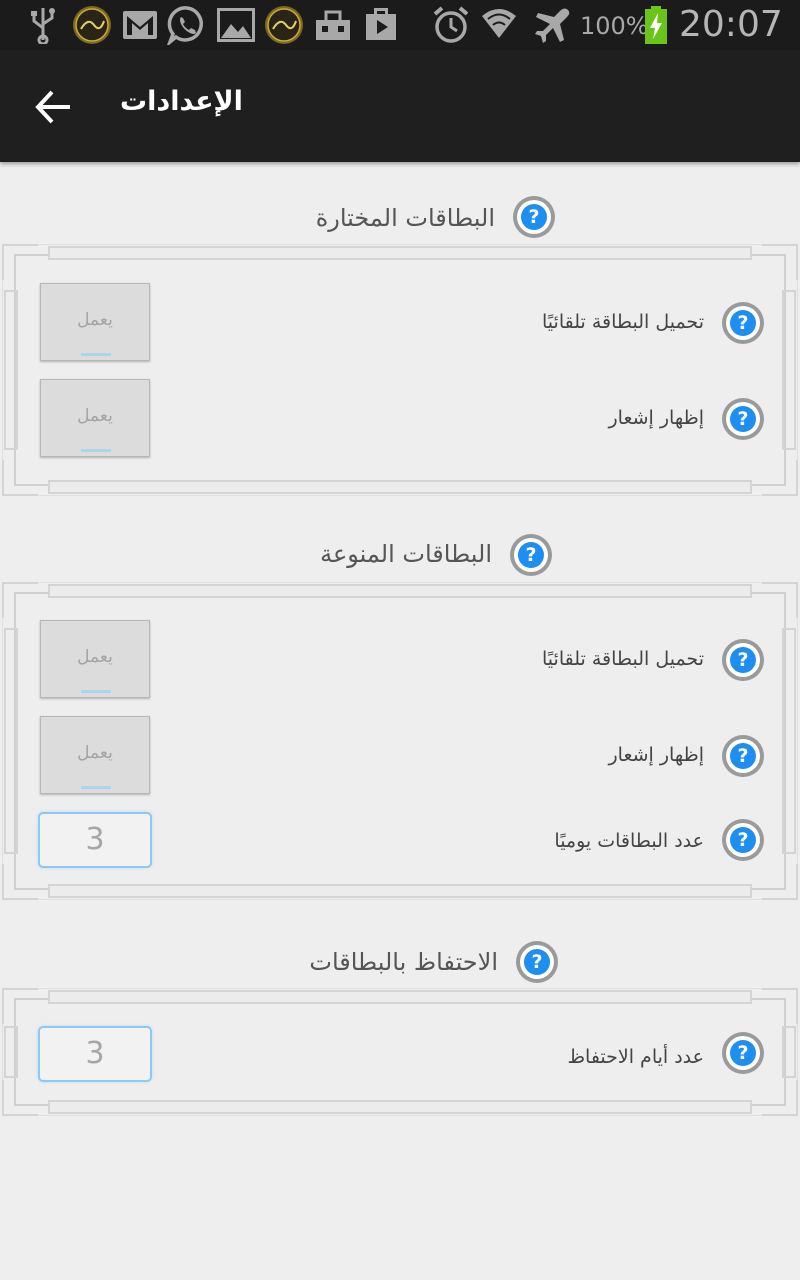 This screenshot has width=800, height=1280. What do you see at coordinates (405, 218) in the screenshot?
I see `section-title: البطاقات المختارة` at bounding box center [405, 218].